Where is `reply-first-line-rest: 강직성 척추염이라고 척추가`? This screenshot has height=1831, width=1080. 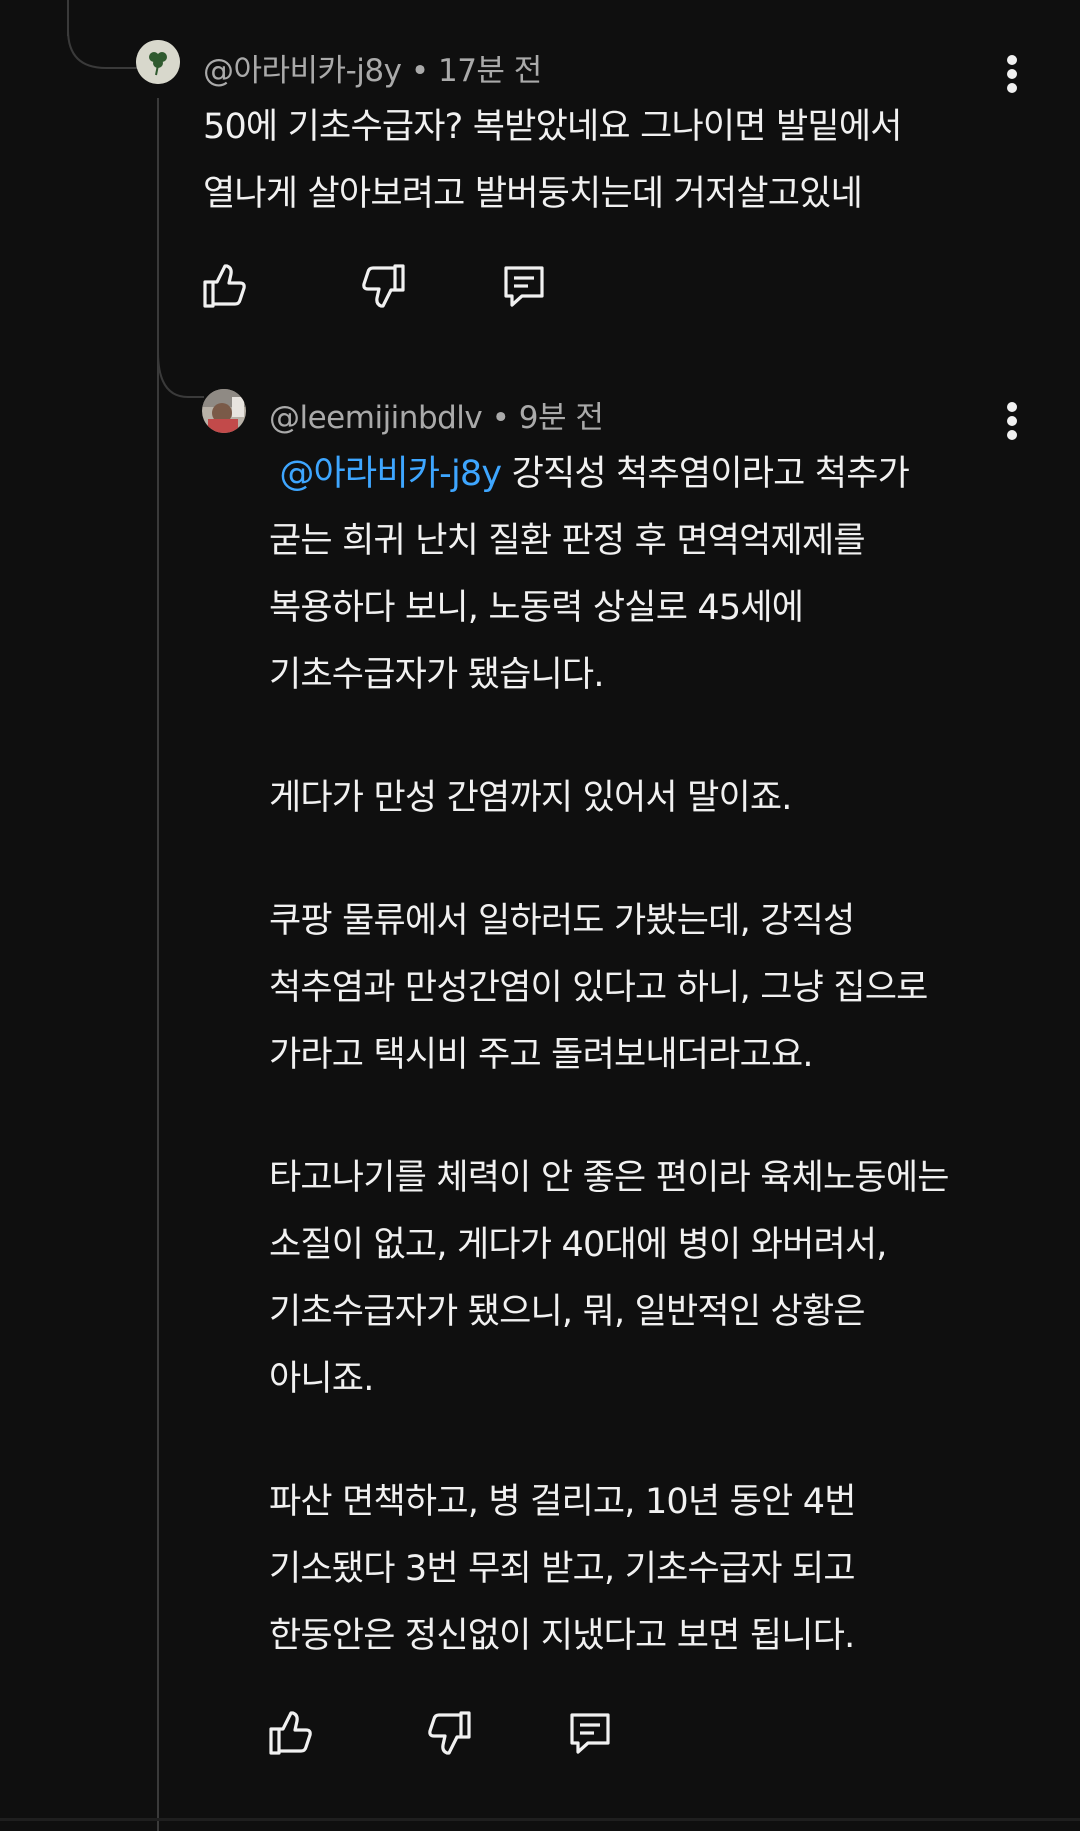 reply-first-line-rest: 강직성 척추염이라고 척추가 is located at coordinates (705, 474).